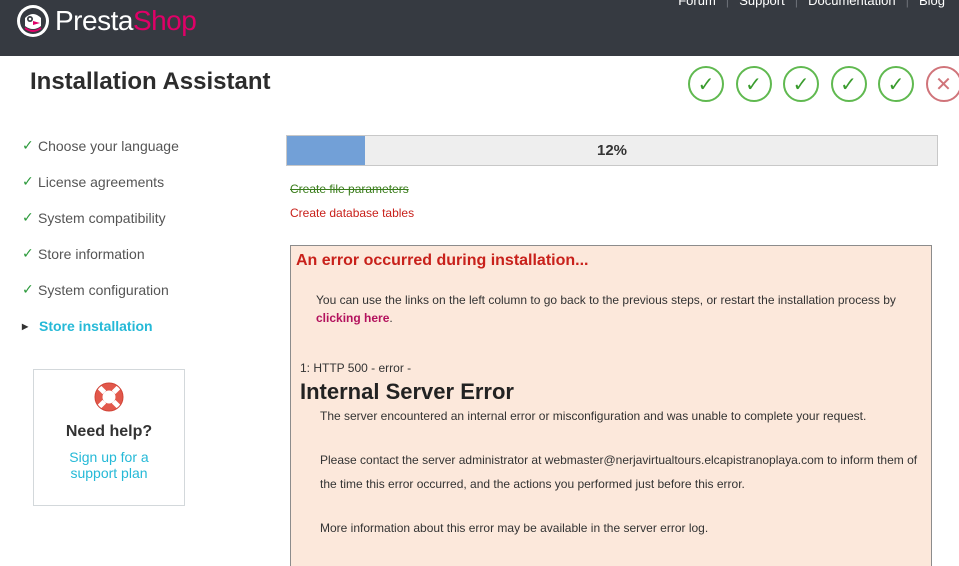 The width and height of the screenshot is (959, 566). I want to click on sidebar-item-license-agreements: ✓ License agreements, so click(142, 182).